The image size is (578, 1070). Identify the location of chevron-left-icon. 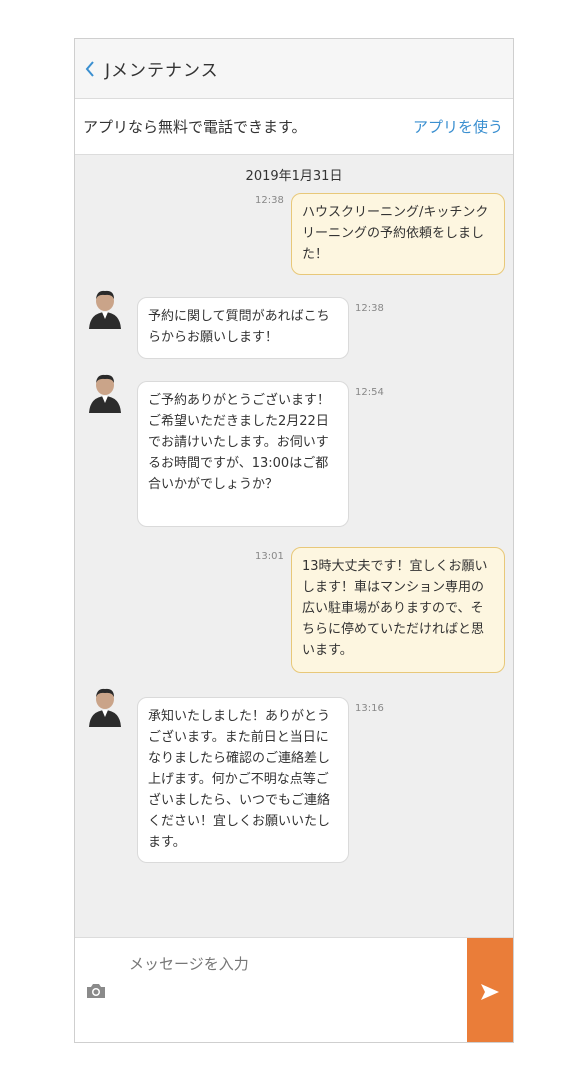
(89, 68).